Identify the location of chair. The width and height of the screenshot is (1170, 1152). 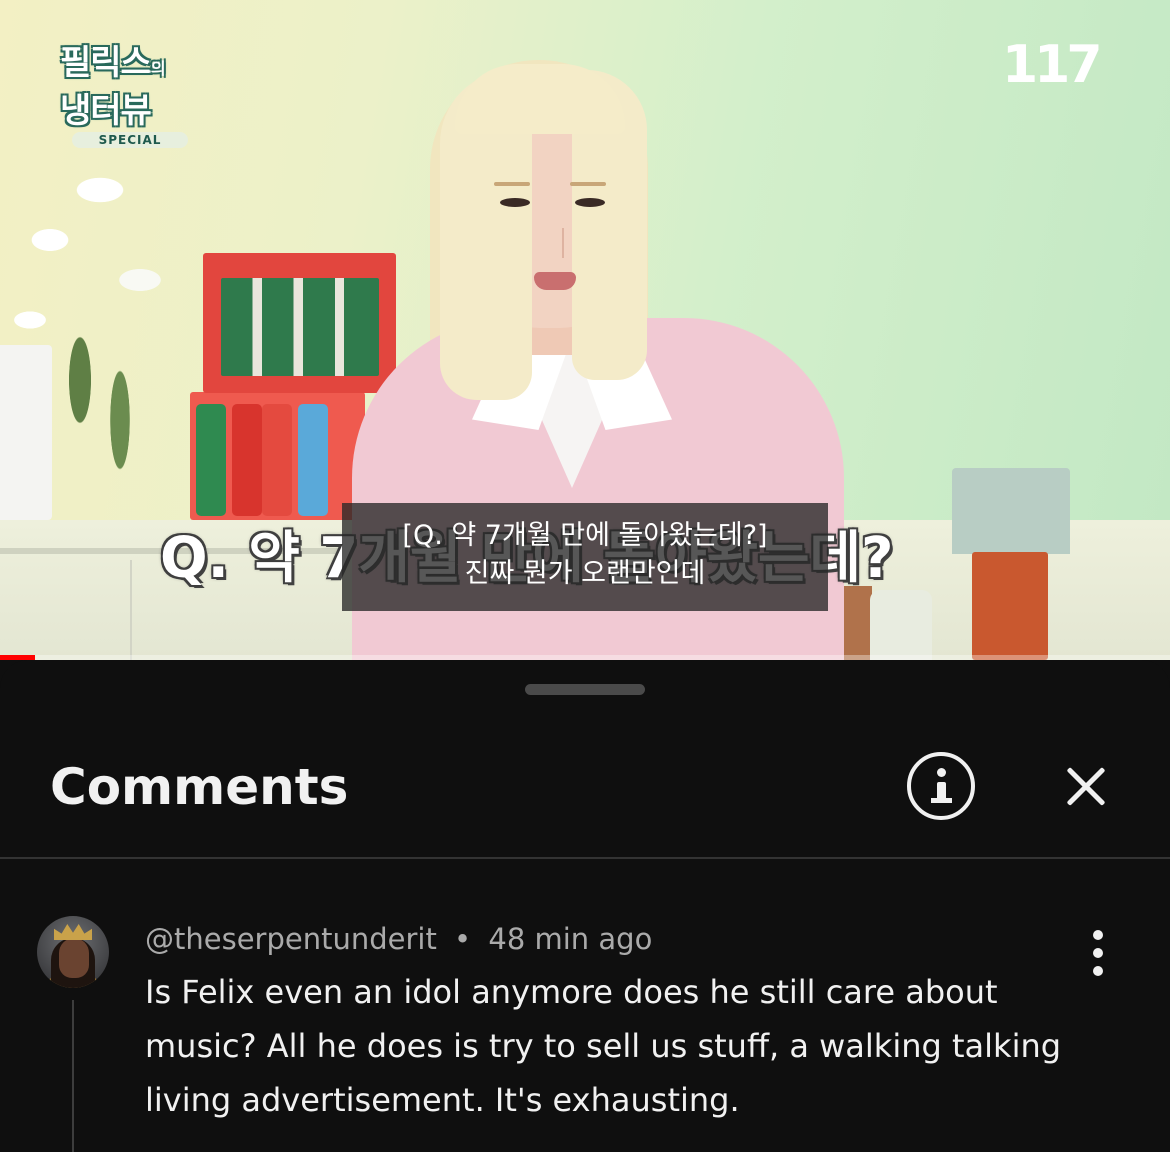
(857, 623).